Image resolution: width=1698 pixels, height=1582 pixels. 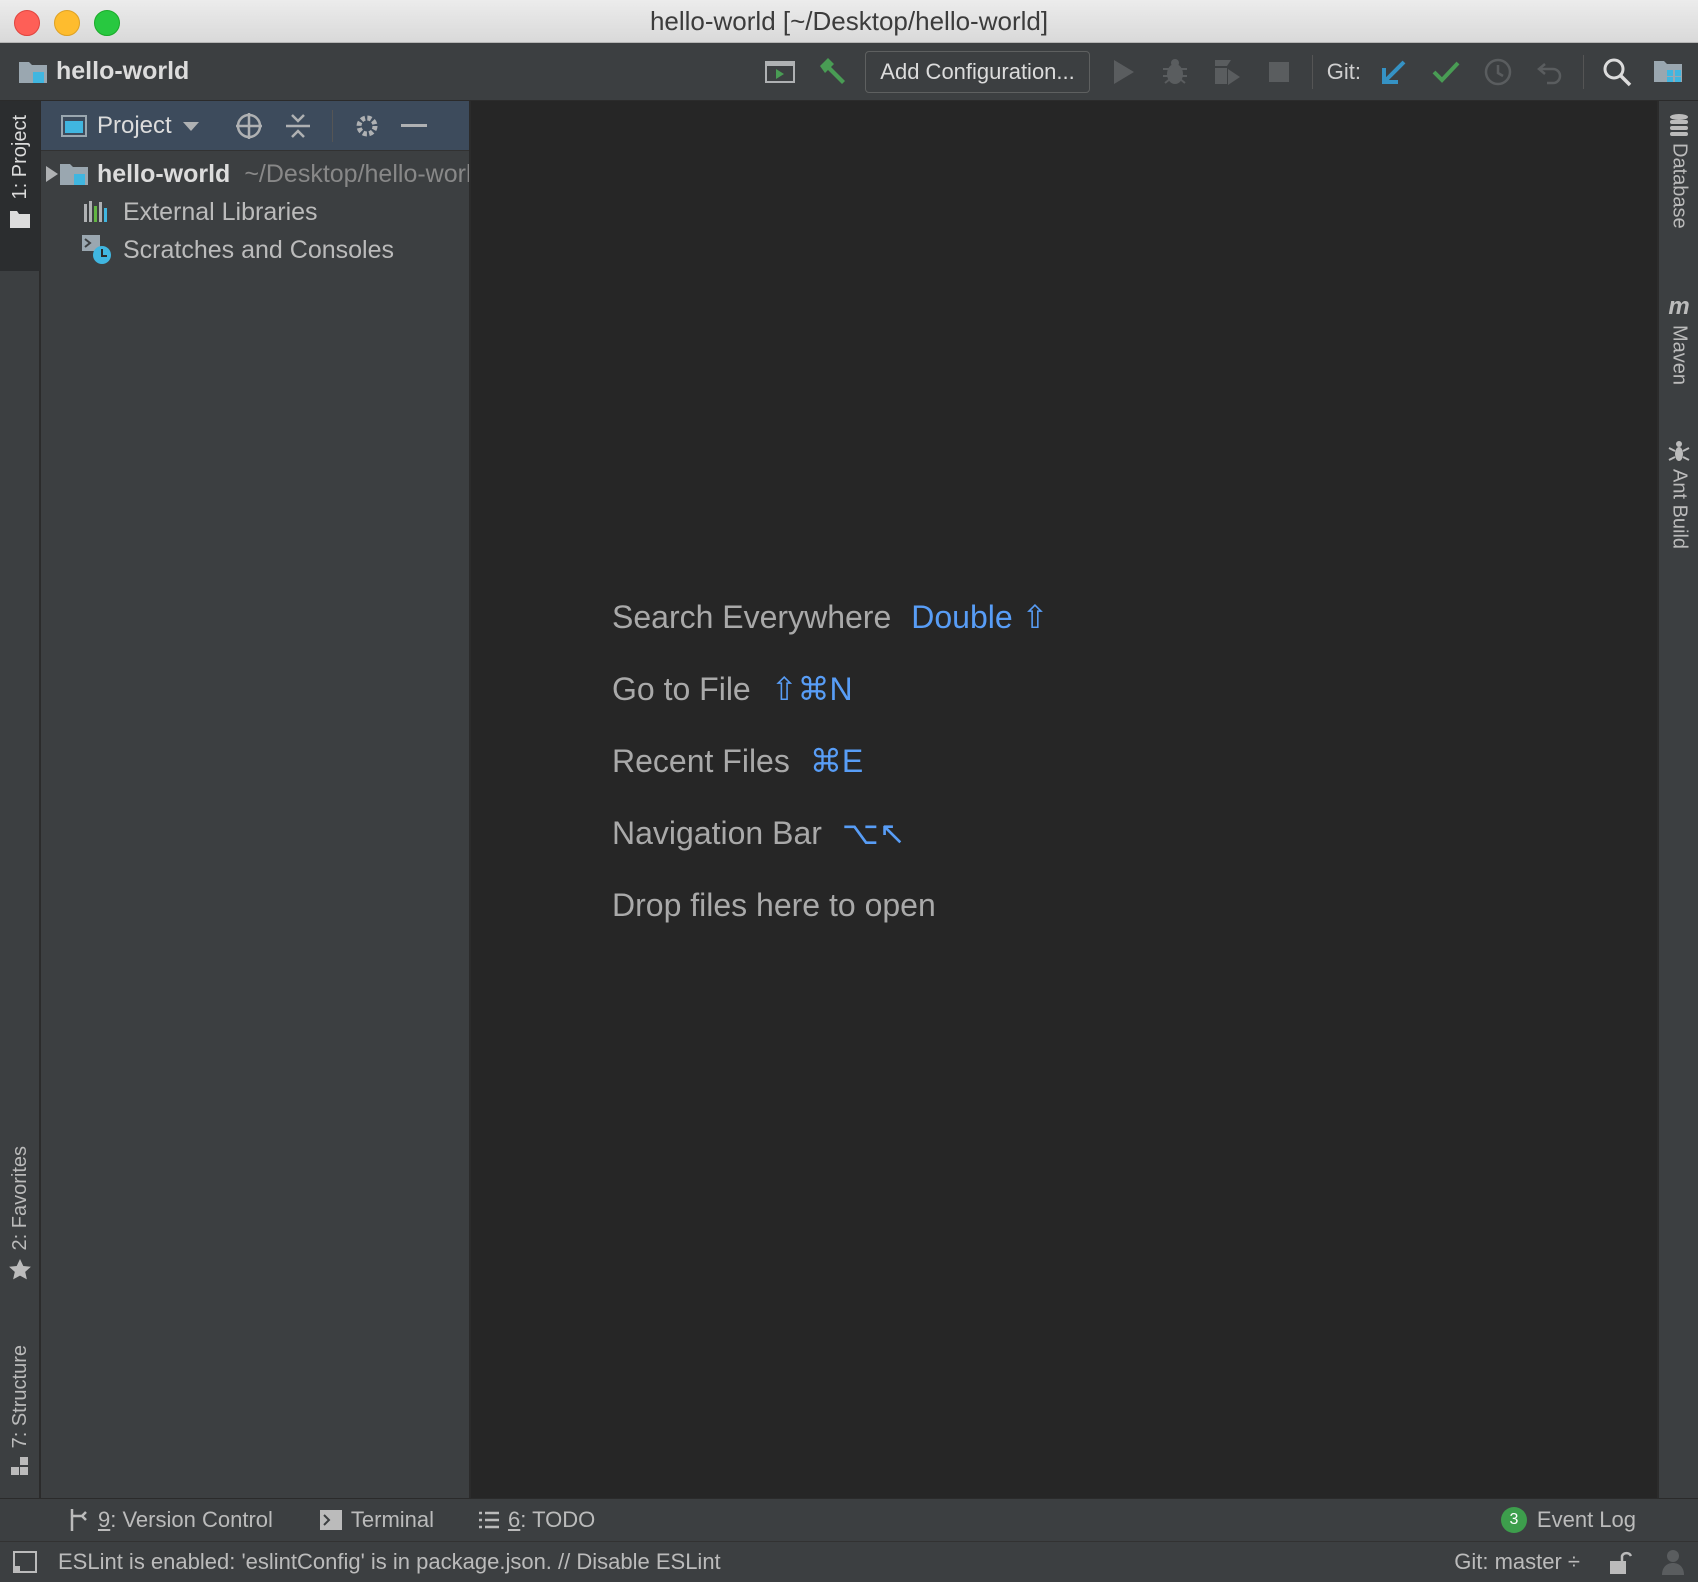 I want to click on event-log-tool-button: 3 Event Log, so click(x=1568, y=1520).